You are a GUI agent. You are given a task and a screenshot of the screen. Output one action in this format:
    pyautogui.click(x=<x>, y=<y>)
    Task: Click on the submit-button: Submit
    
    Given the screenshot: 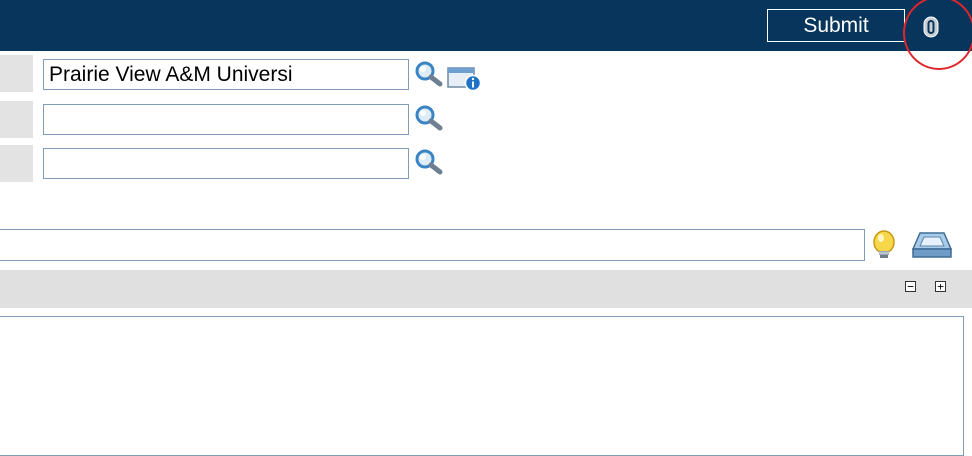 What is the action you would take?
    pyautogui.click(x=836, y=25)
    